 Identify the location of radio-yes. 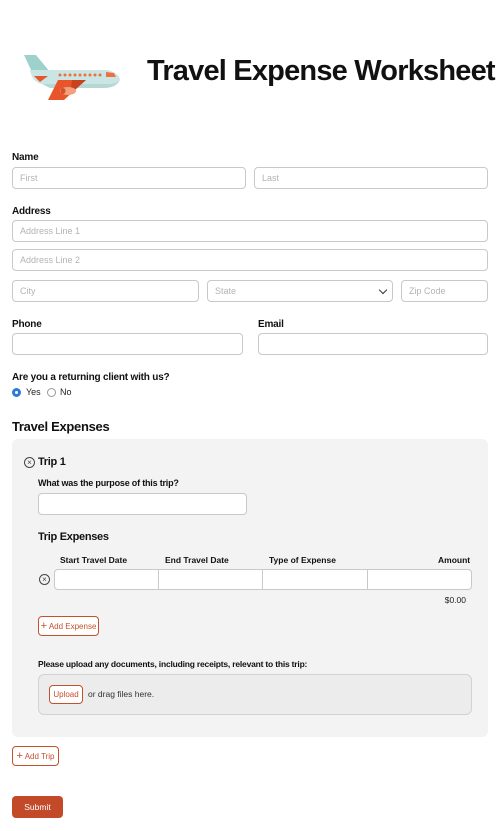
(16, 392).